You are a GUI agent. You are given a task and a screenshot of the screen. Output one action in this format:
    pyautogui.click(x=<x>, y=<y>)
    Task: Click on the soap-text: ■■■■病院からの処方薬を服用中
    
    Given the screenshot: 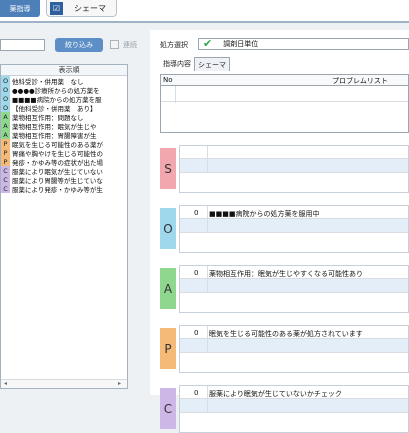 What is the action you would take?
    pyautogui.click(x=264, y=214)
    